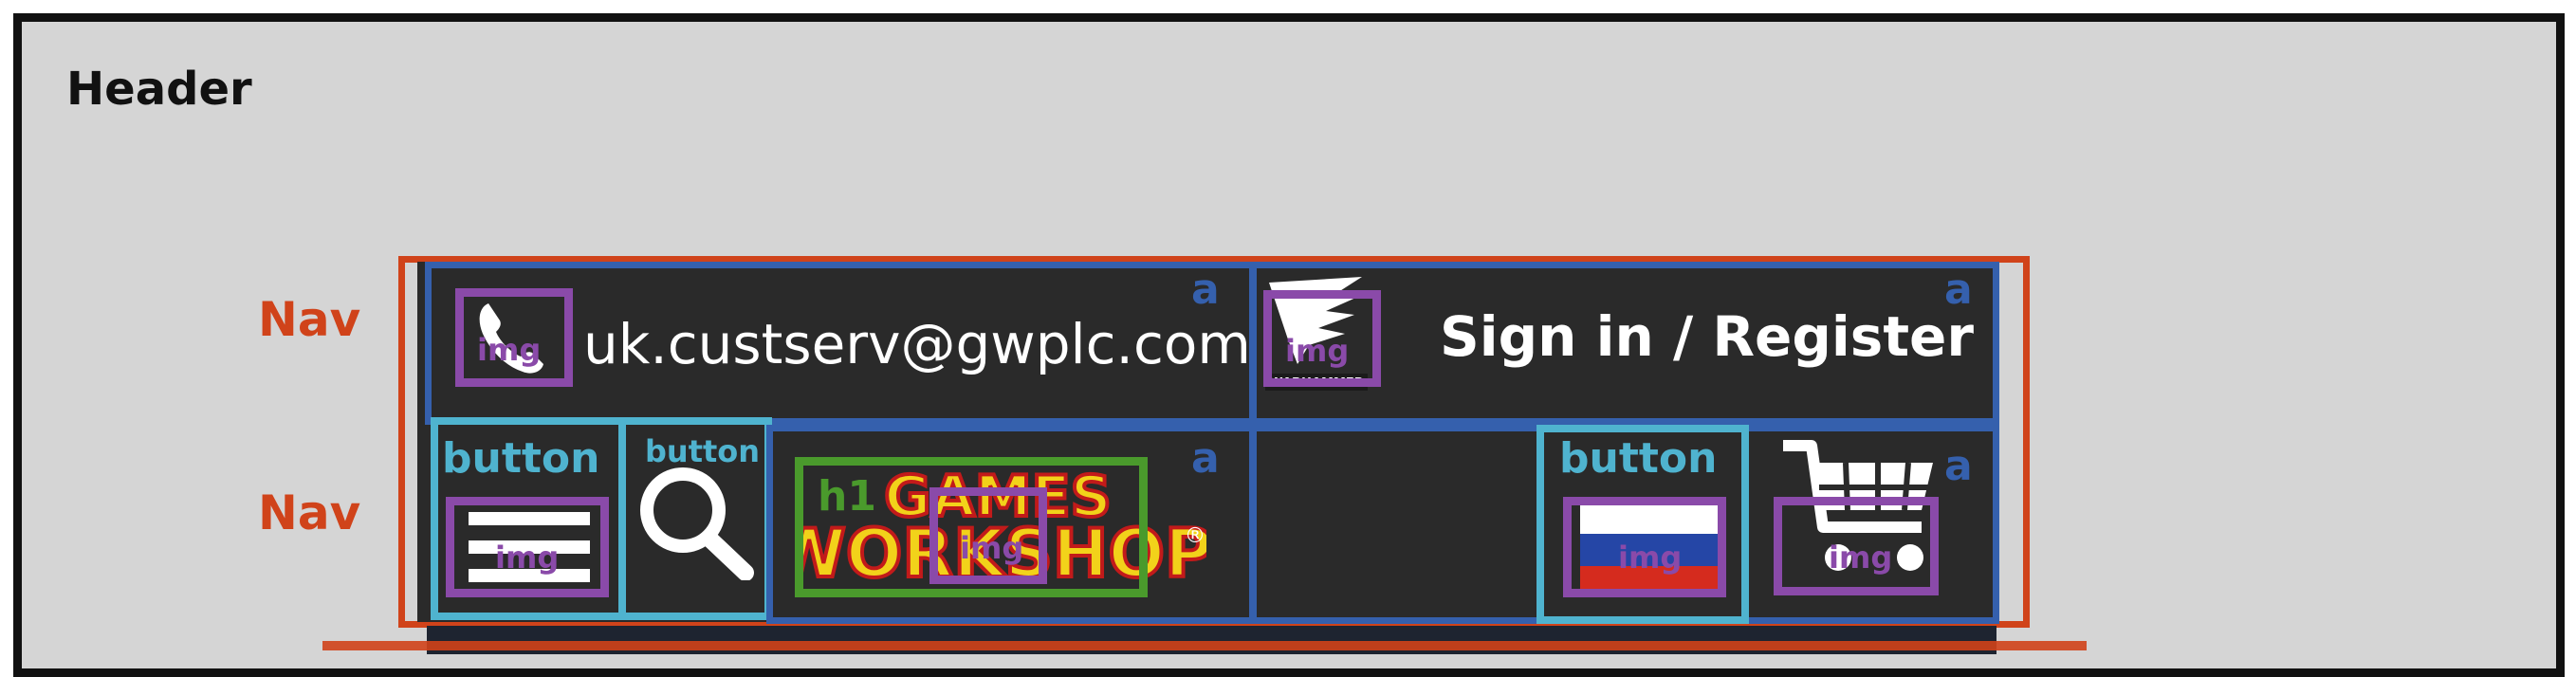 Image resolution: width=2576 pixels, height=677 pixels. What do you see at coordinates (1317, 351) in the screenshot?
I see `img-tag-warhammer: img` at bounding box center [1317, 351].